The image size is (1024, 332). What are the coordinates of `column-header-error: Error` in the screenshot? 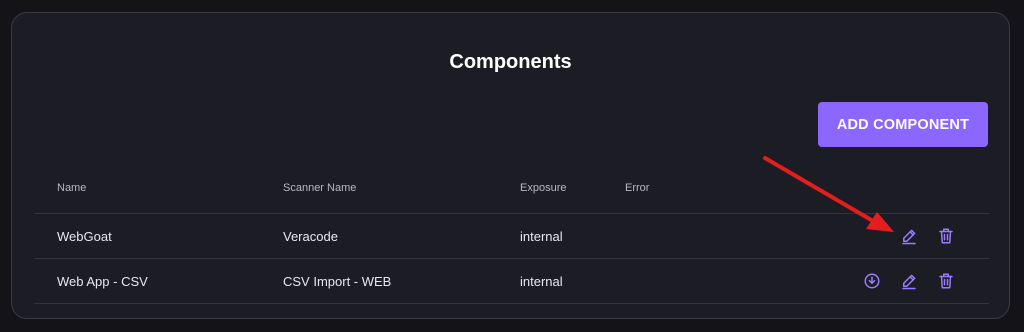 It's located at (637, 188).